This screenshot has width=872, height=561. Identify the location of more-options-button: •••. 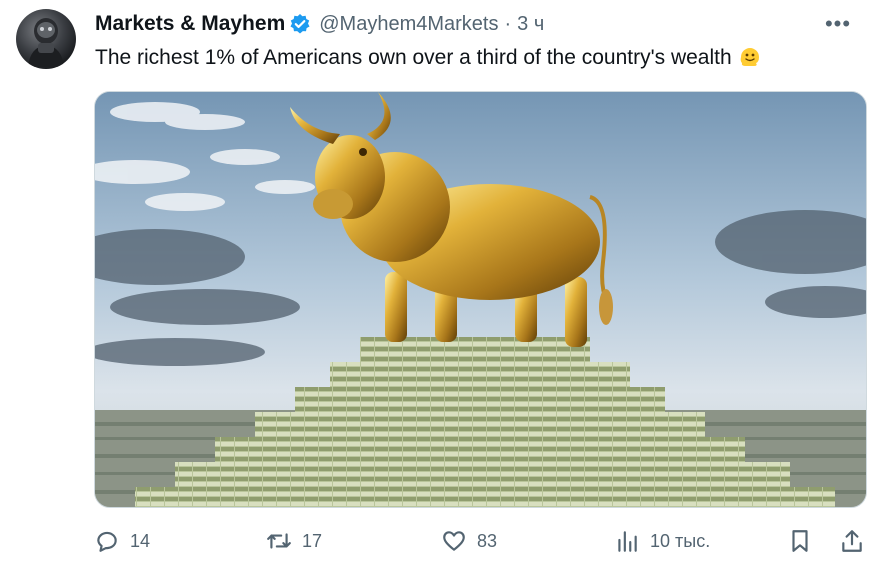
(838, 24).